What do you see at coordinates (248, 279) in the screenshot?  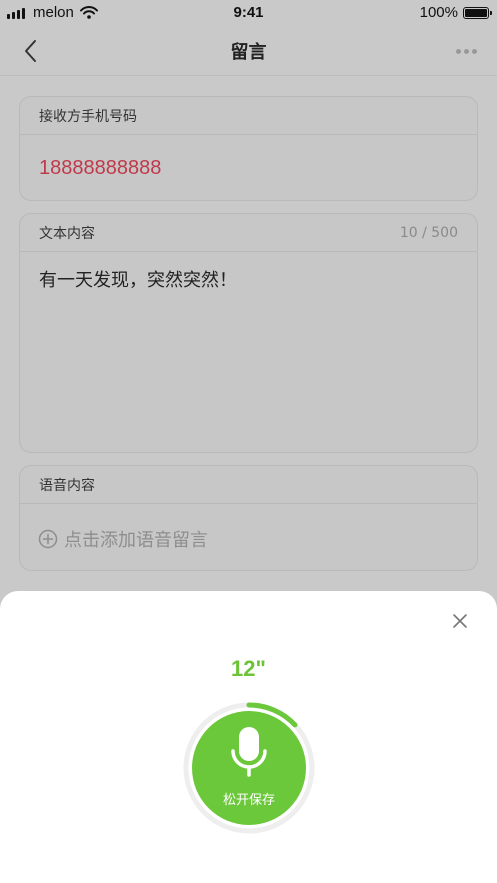 I see `message-textarea: 有一天发现，突然突然！` at bounding box center [248, 279].